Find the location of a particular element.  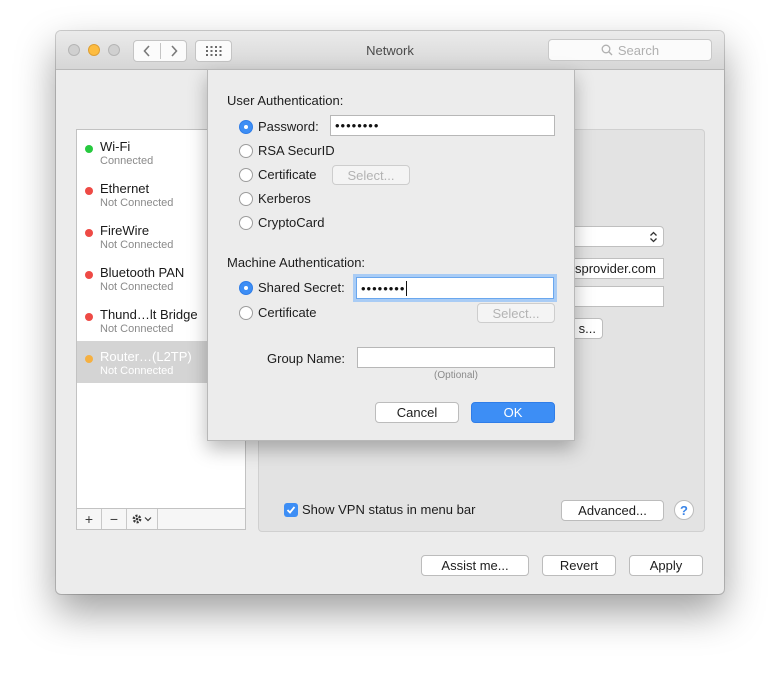

cancel-button: Cancel is located at coordinates (417, 412).